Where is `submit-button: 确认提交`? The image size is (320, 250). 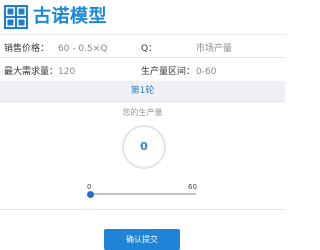 submit-button: 确认提交 is located at coordinates (142, 239).